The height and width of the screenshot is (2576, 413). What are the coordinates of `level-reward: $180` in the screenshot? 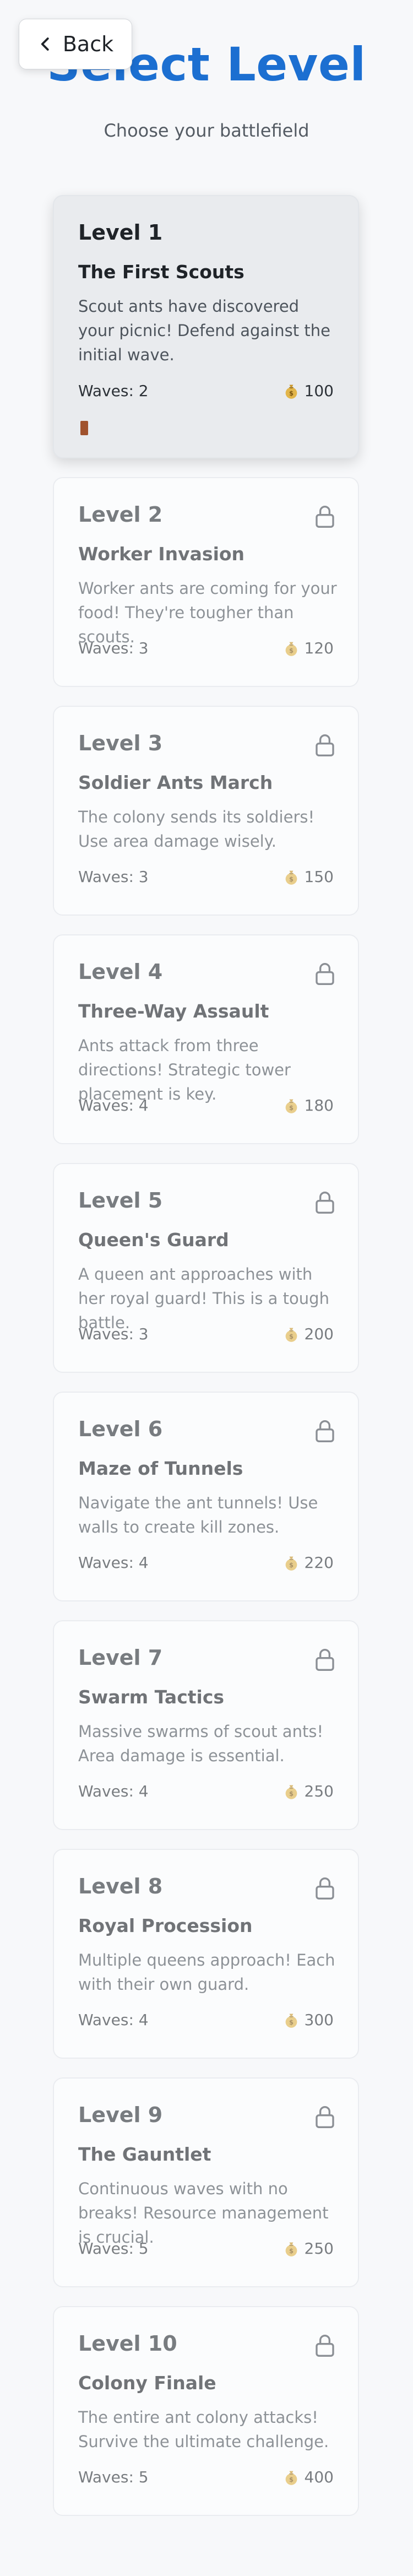 It's located at (309, 1105).